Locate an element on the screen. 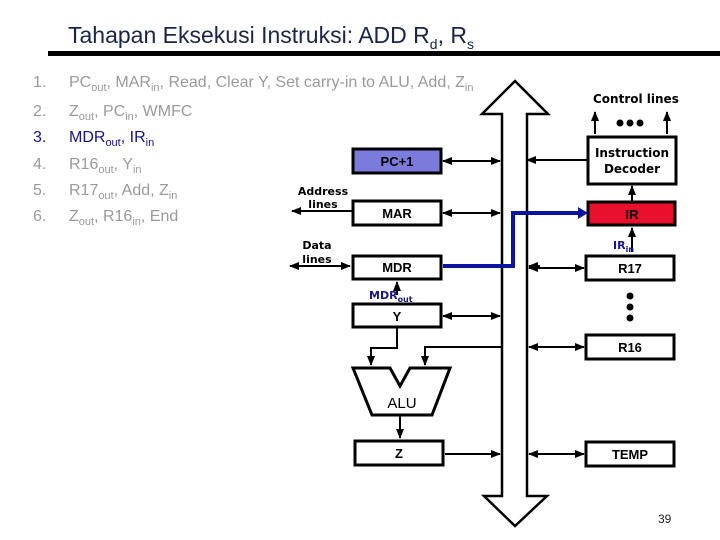 This screenshot has width=720, height=540. mdr-out-signal: MDRout is located at coordinates (391, 296).